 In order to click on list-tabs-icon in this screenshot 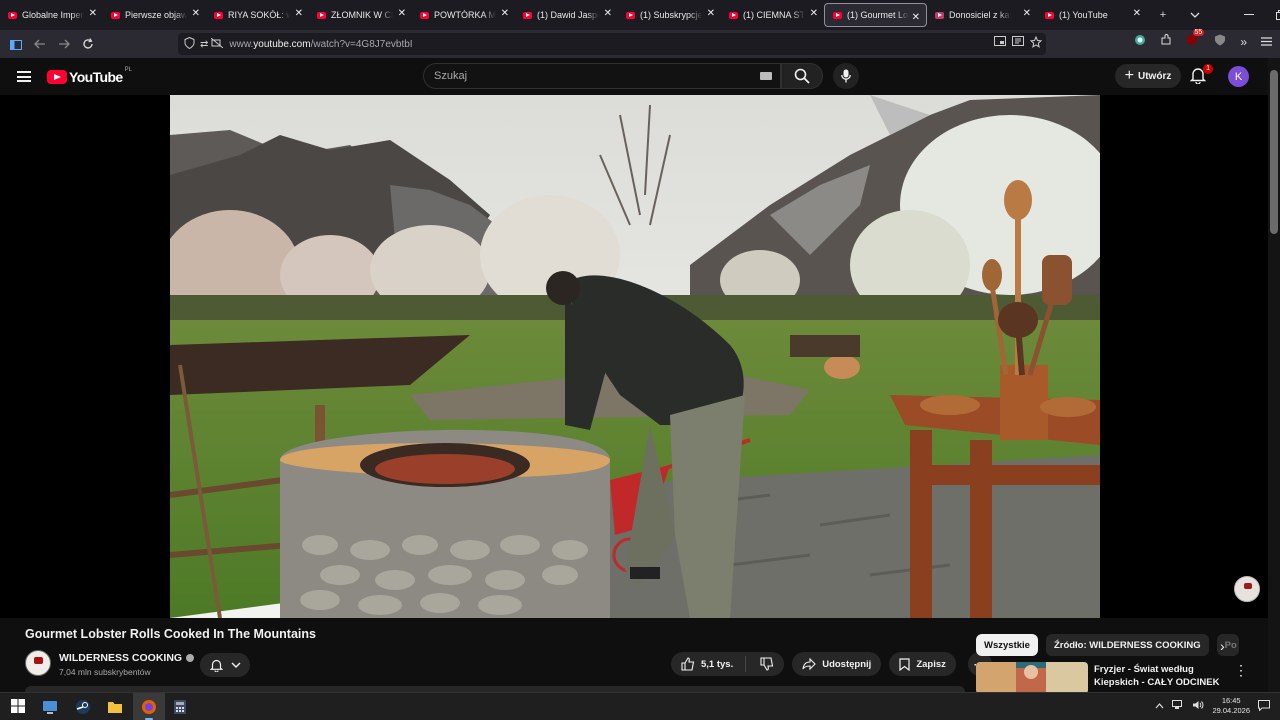, I will do `click(1195, 15)`.